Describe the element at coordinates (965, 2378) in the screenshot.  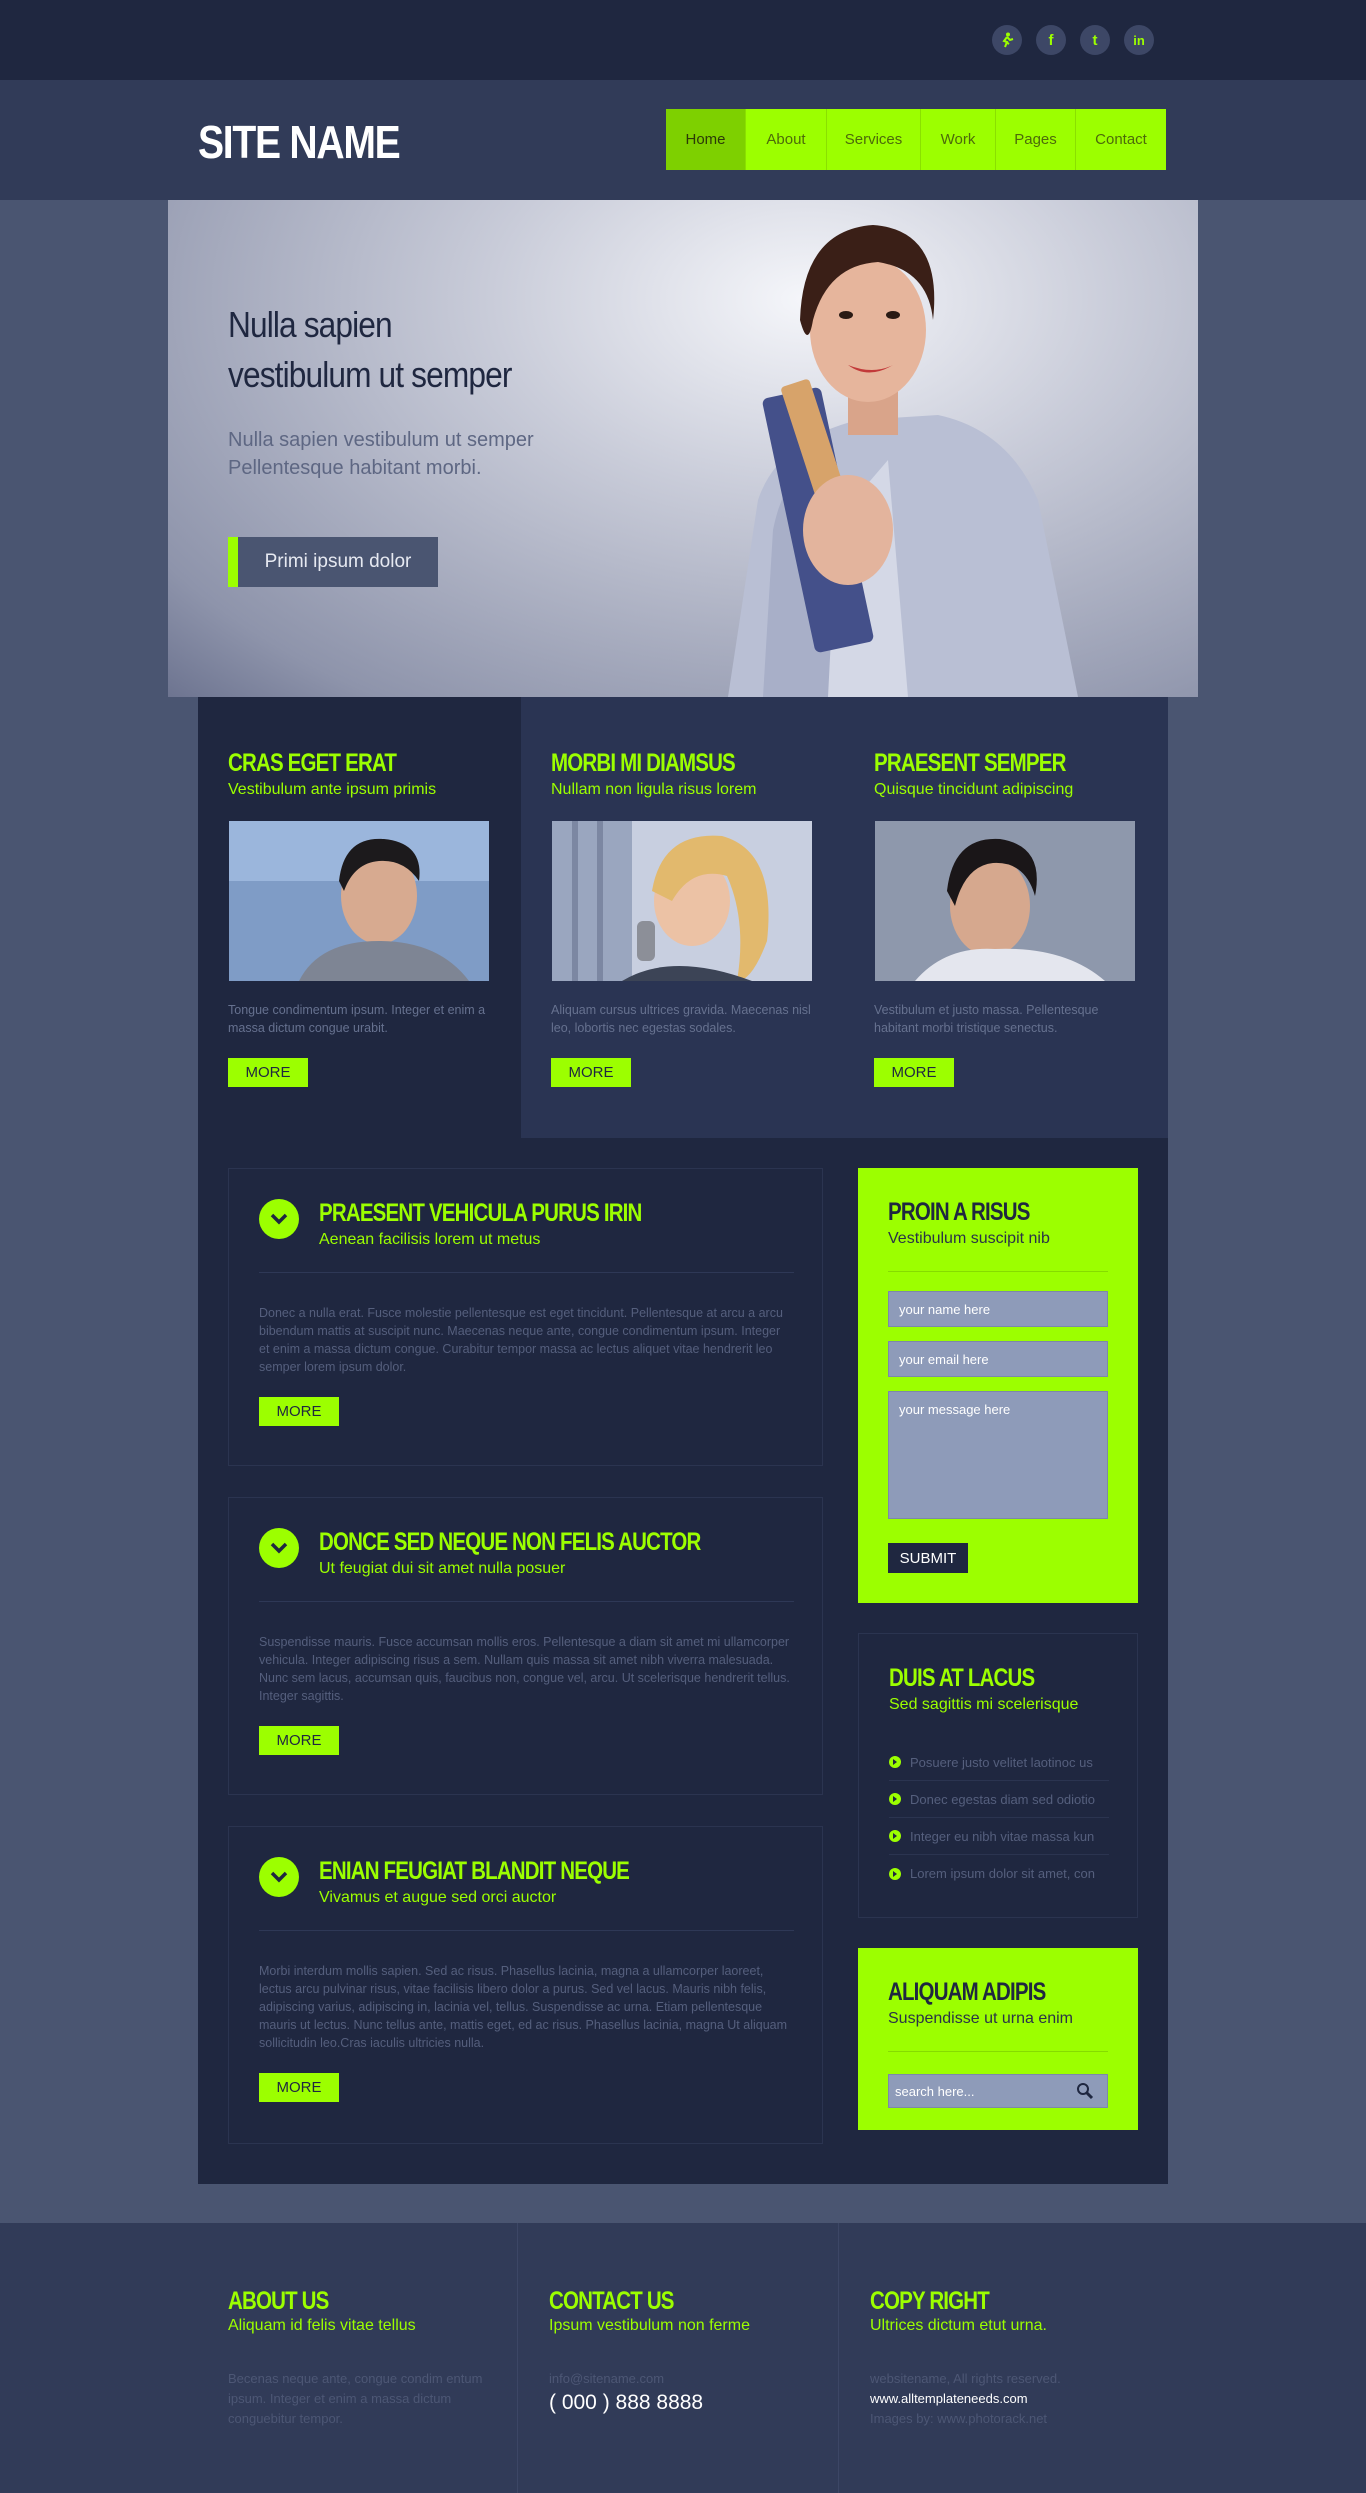
I see `footer-copyright-text: websitename, All rights reserved.` at that location.